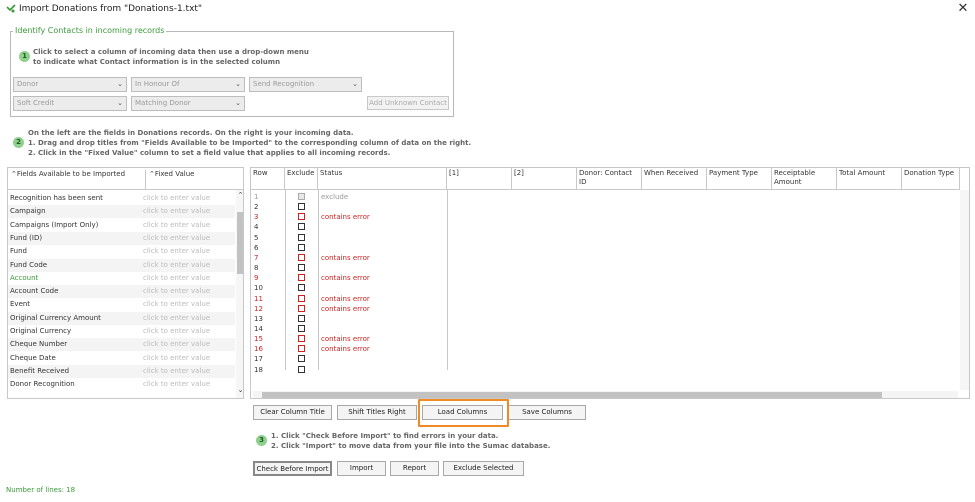 This screenshot has height=502, width=975. I want to click on grid-column-header: Exclude, so click(301, 179).